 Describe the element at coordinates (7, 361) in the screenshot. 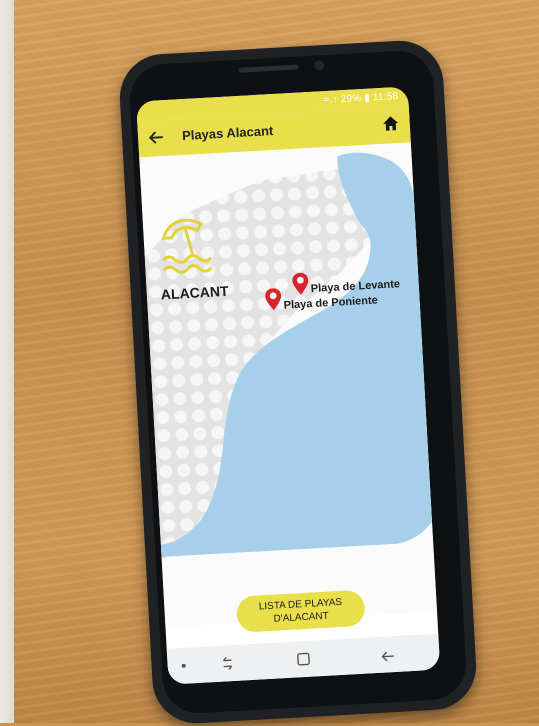

I see `wall-edge` at that location.